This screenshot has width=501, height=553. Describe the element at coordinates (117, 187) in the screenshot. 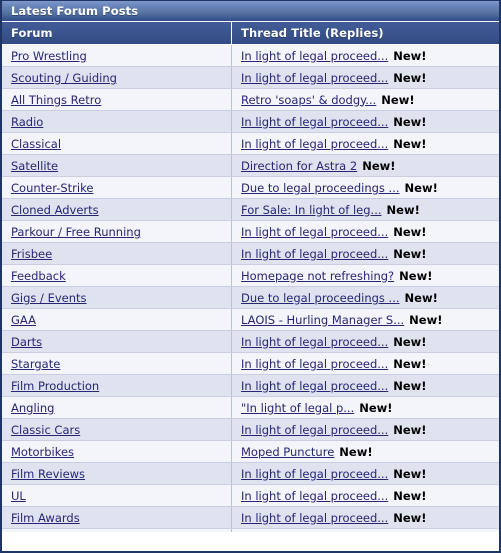

I see `cell-forum-name: Counter-Strike` at that location.